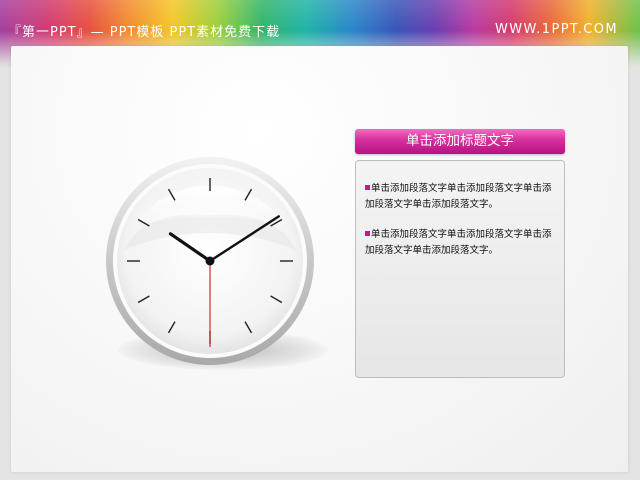  I want to click on panel-paragraph-1: 单击添加段落文字单击添加段落文字单击添加段落文字单击添加段落文字。, so click(462, 196).